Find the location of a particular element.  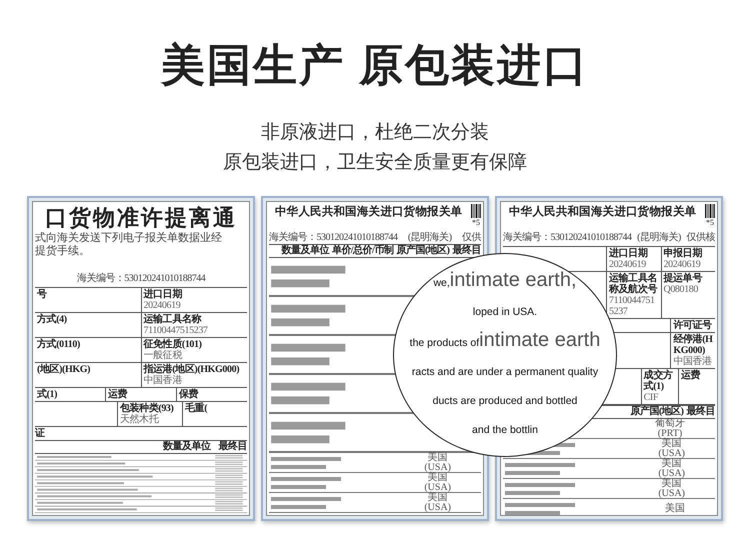

field-label: 征免性质(101) is located at coordinates (173, 344).